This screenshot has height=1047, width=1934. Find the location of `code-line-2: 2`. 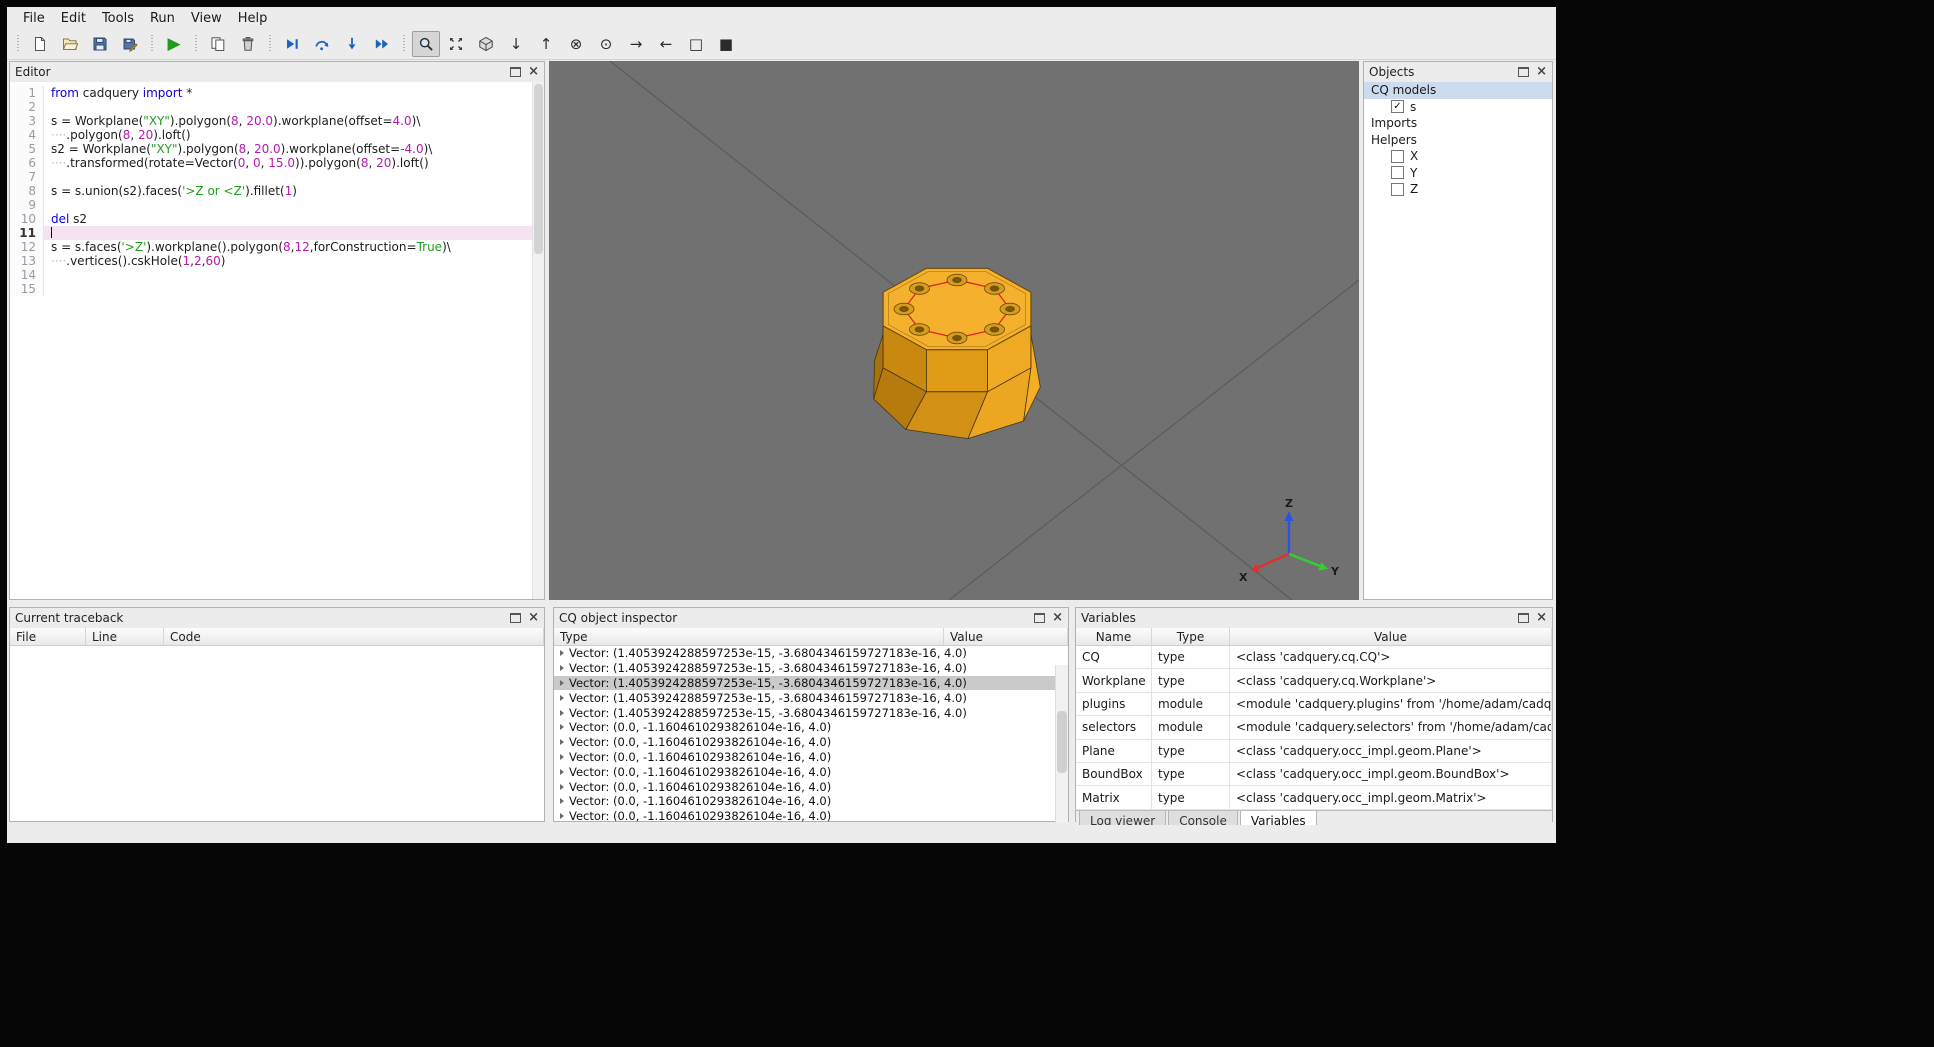

code-line-2: 2 is located at coordinates (277, 107).